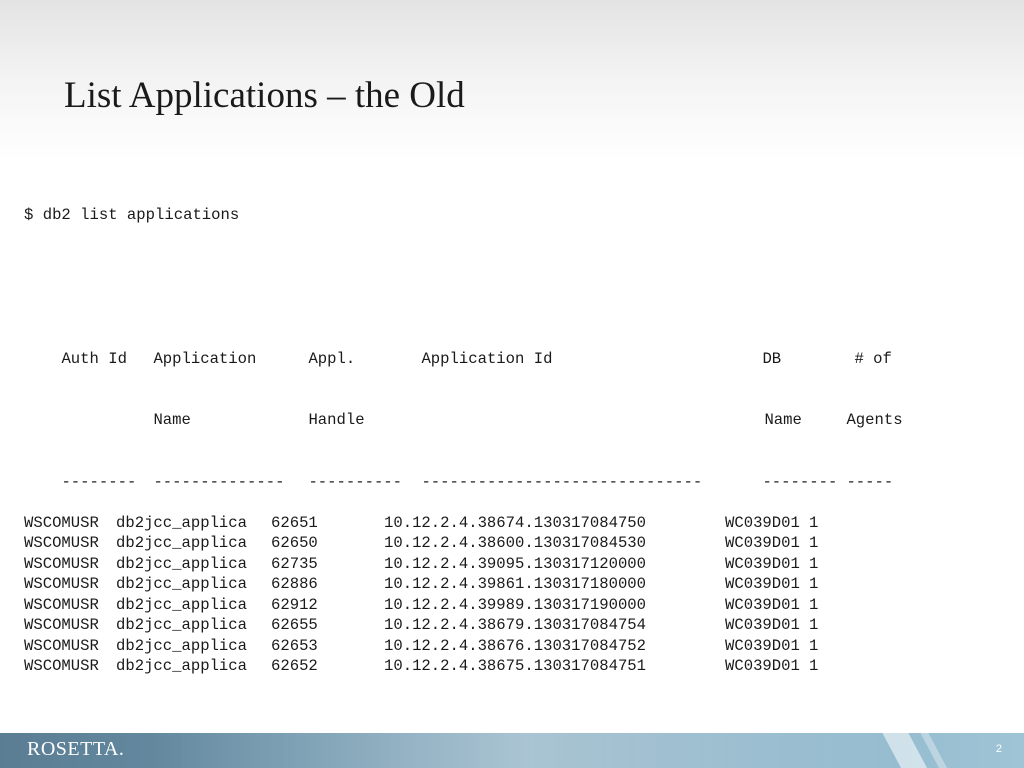  Describe the element at coordinates (998, 749) in the screenshot. I see `page-number: 2` at that location.